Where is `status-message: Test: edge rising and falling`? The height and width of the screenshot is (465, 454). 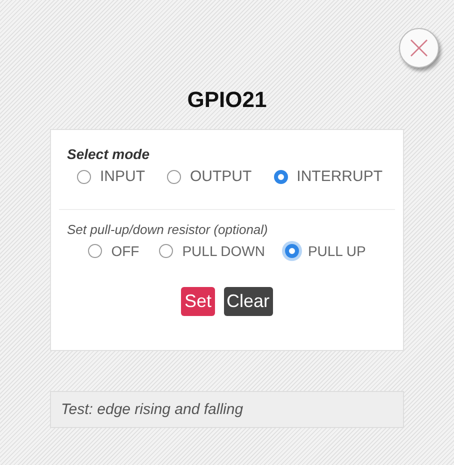
status-message: Test: edge rising and falling is located at coordinates (227, 409).